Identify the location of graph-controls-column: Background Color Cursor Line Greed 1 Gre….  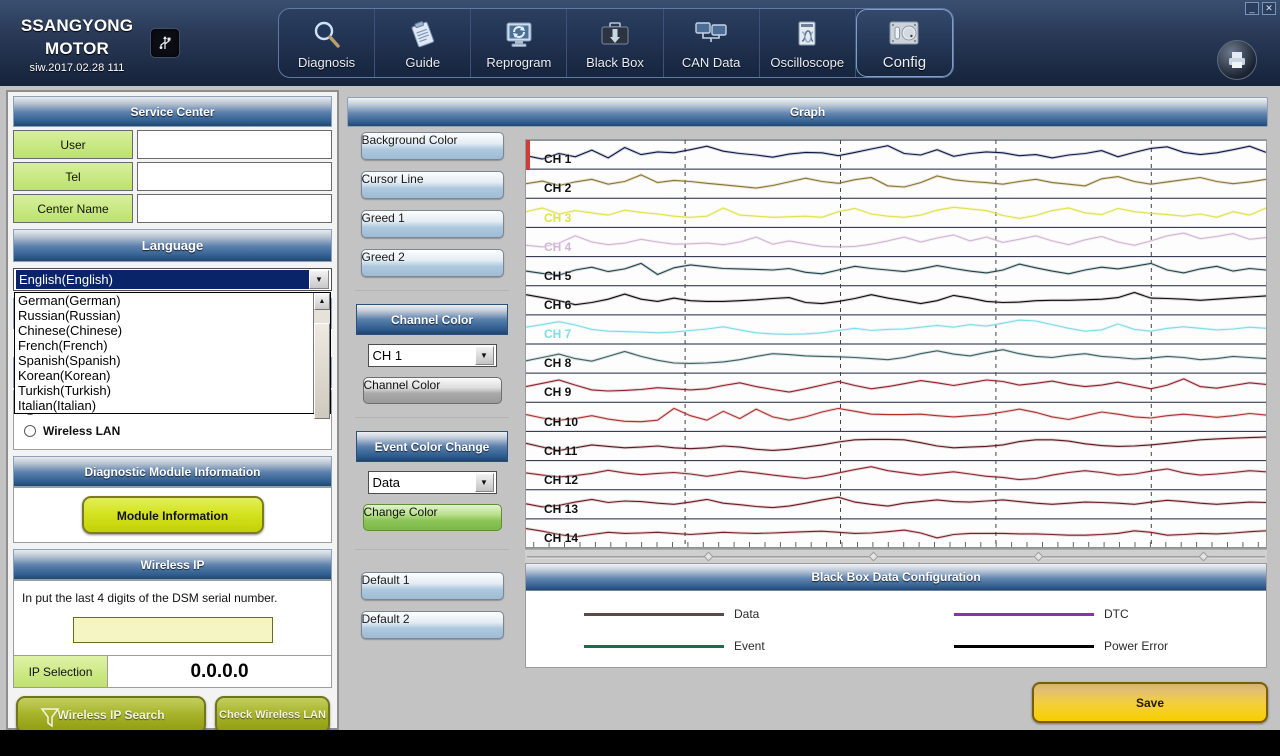
(432, 385).